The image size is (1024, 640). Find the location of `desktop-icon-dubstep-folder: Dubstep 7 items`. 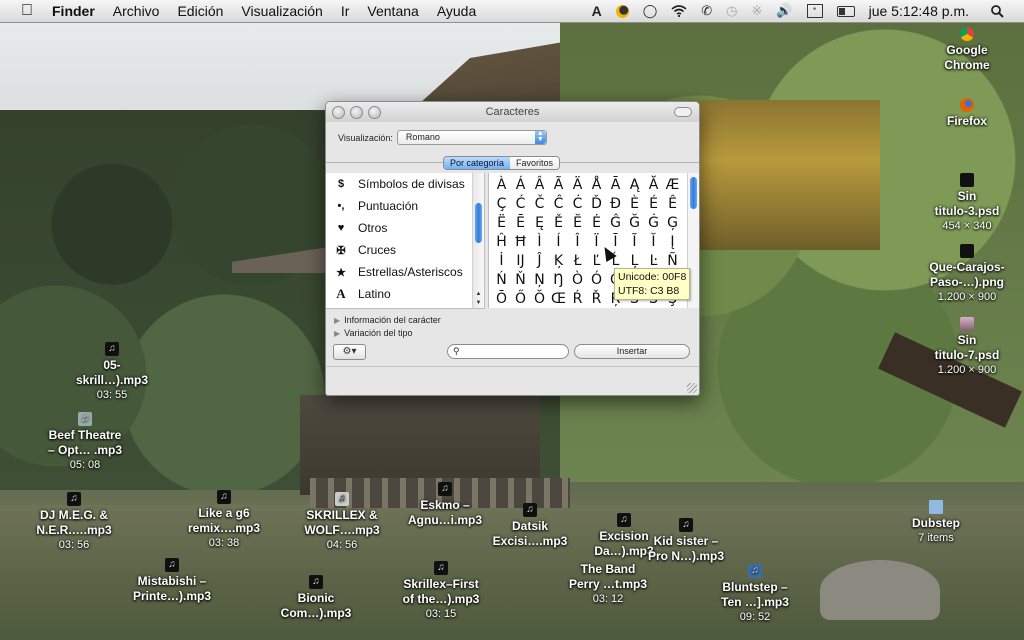

desktop-icon-dubstep-folder: Dubstep 7 items is located at coordinates (936, 523).